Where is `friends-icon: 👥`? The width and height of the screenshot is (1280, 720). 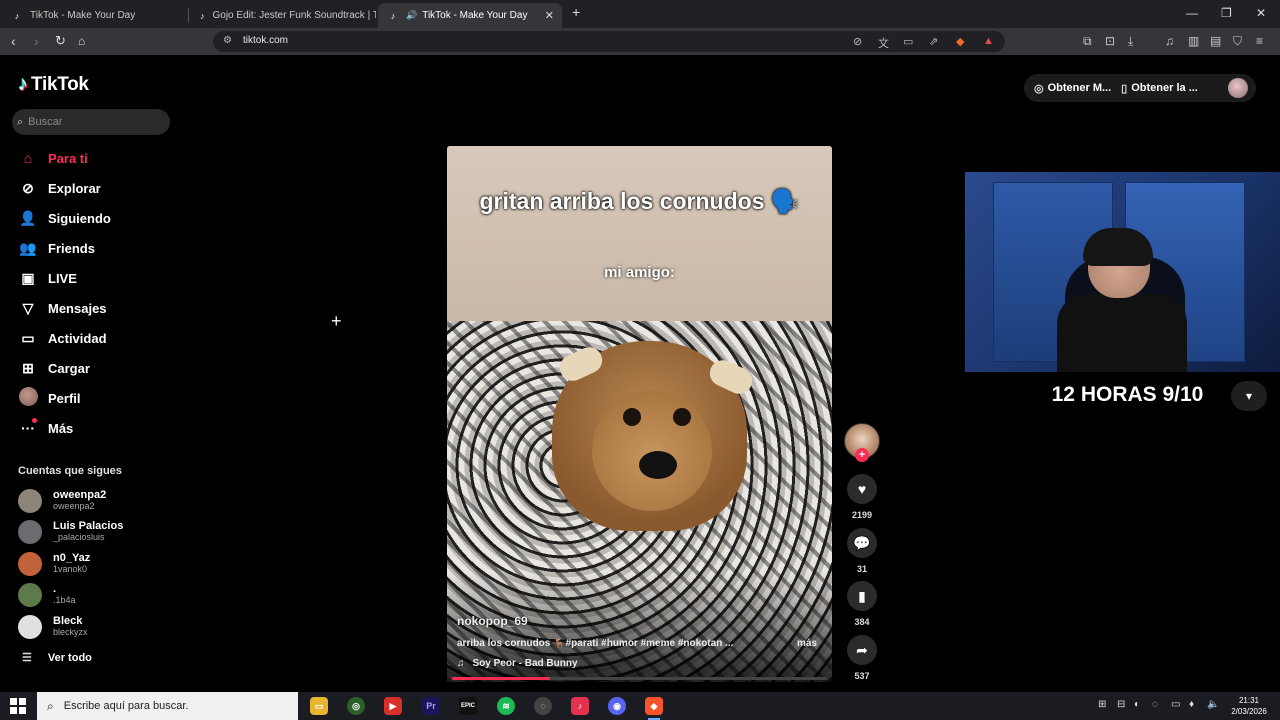 friends-icon: 👥 is located at coordinates (28, 247).